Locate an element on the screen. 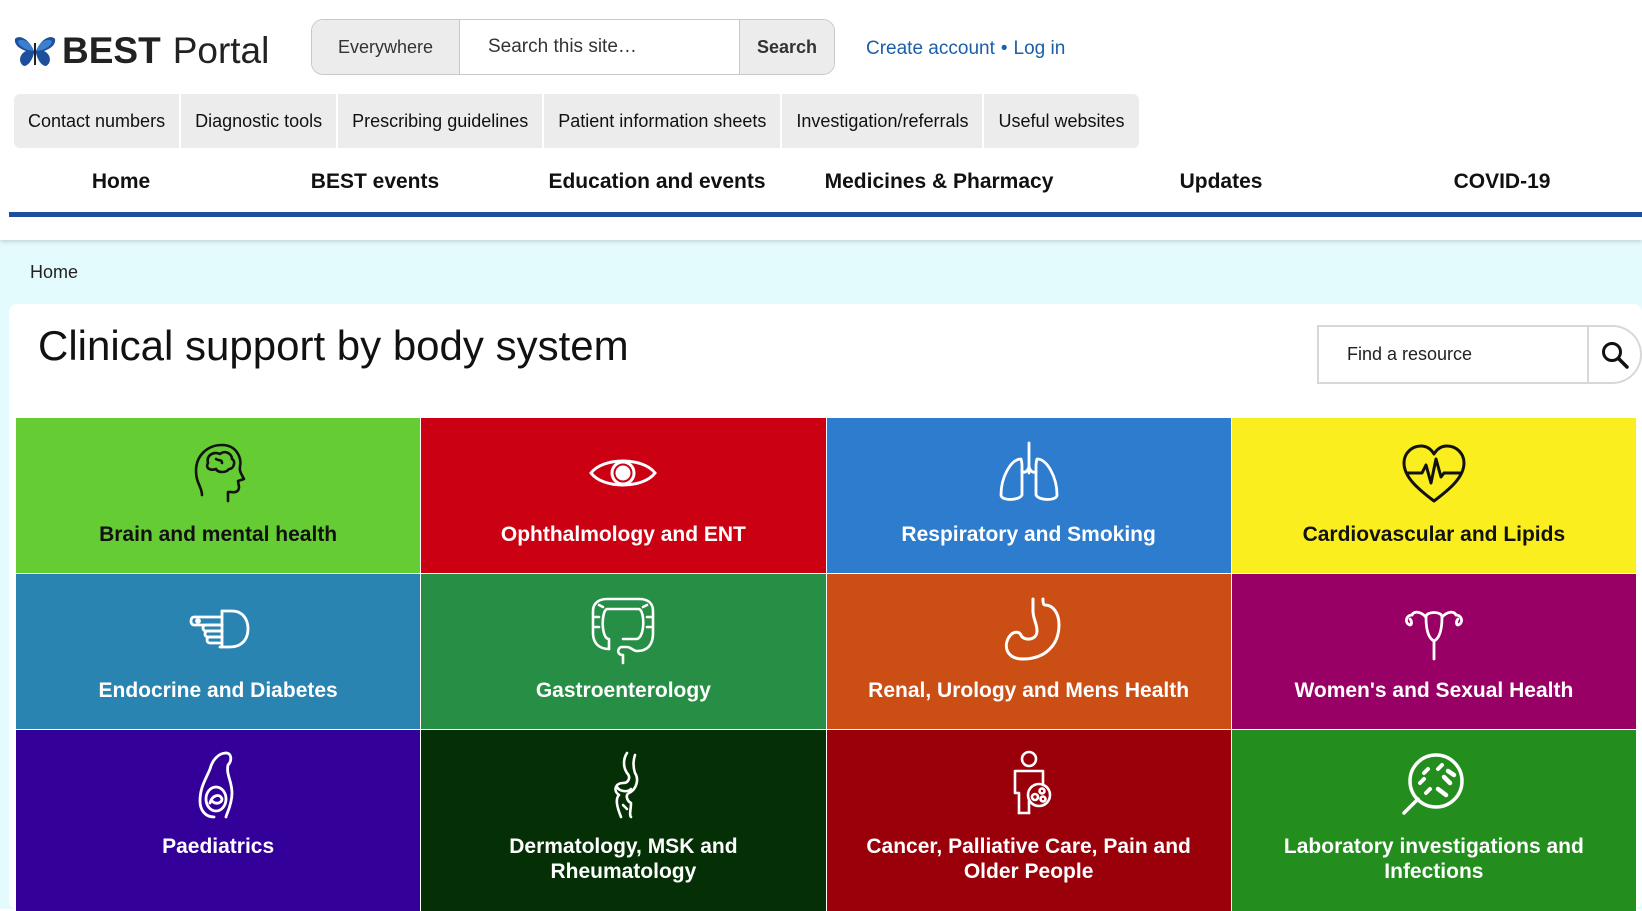 This screenshot has height=911, width=1642. tile-cardiovascular-lipids: Cardiovascular and Lipids is located at coordinates (1433, 495).